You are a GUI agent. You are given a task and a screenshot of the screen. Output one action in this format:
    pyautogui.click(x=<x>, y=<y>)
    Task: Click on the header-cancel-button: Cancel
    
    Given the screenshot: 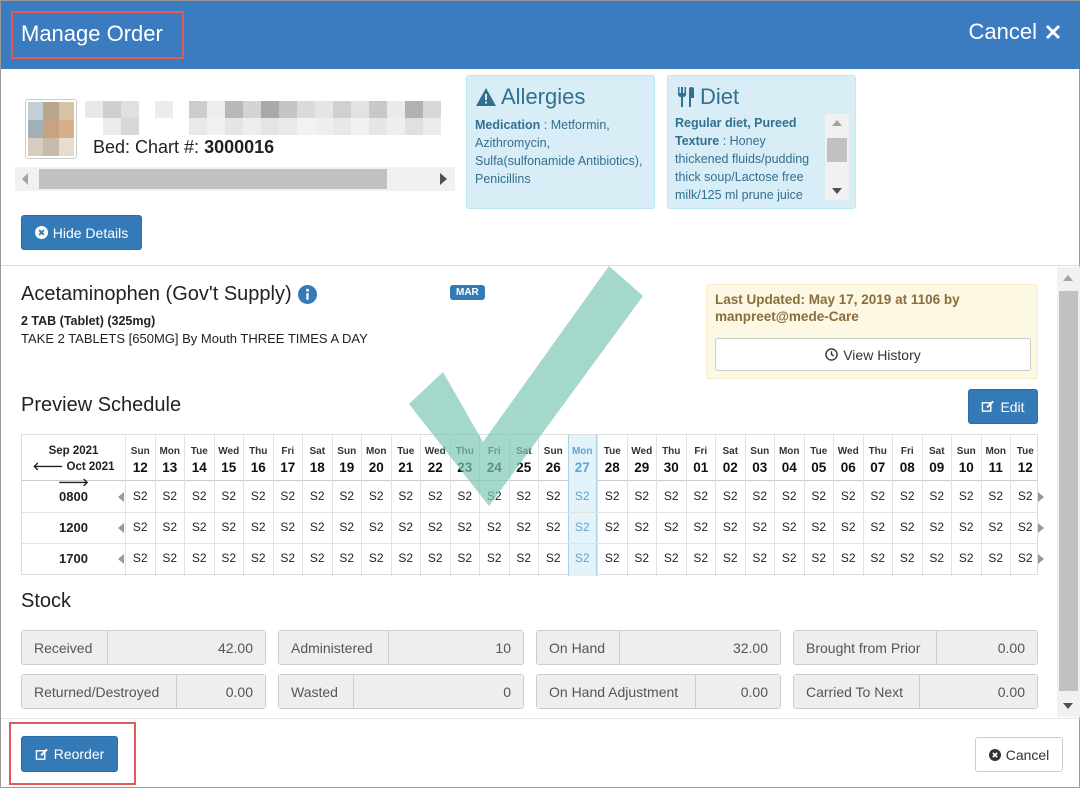 What is the action you would take?
    pyautogui.click(x=1016, y=32)
    